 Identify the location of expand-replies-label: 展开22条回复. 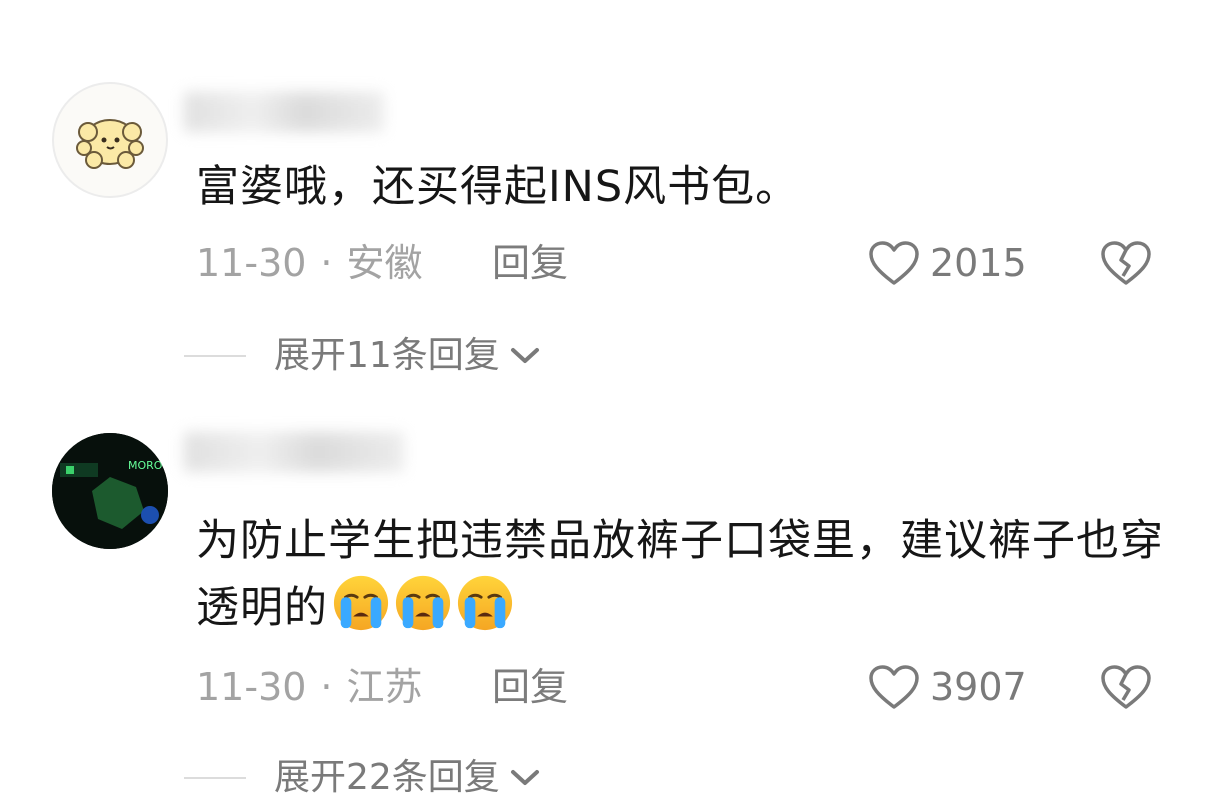
(387, 777).